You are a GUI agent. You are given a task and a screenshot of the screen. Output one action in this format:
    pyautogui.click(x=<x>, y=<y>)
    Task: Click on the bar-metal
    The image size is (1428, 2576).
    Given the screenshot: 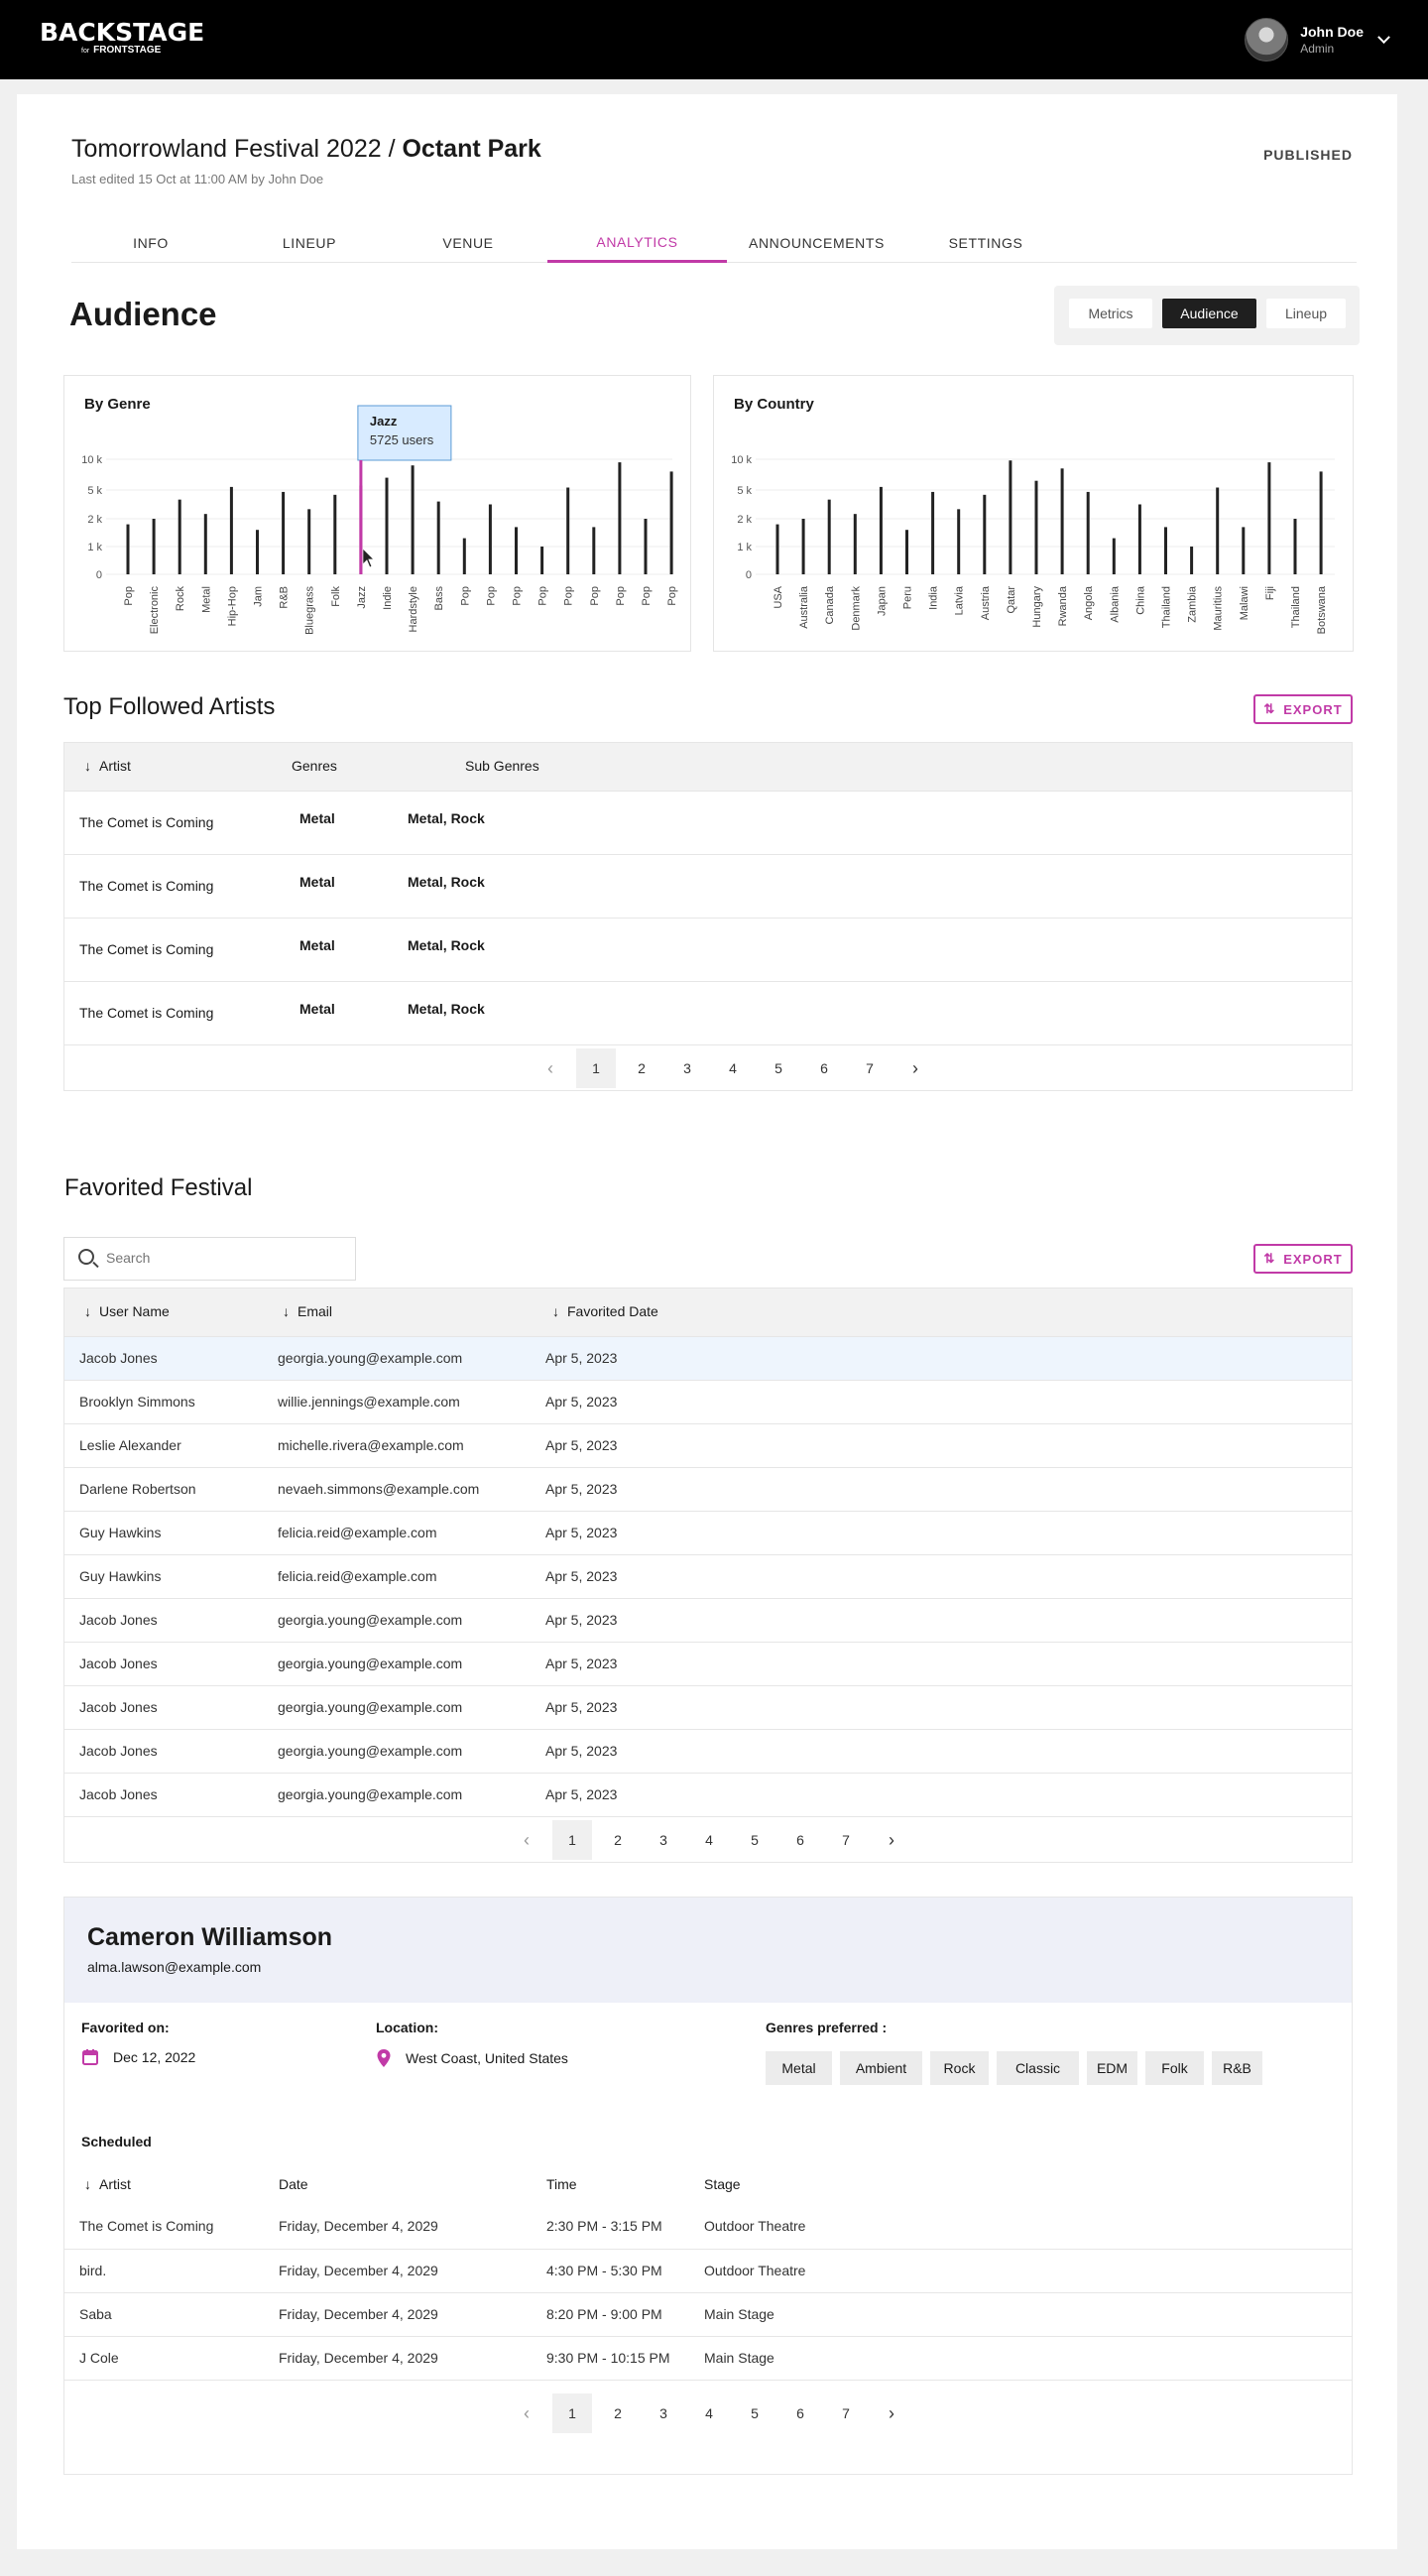 What is the action you would take?
    pyautogui.click(x=205, y=544)
    